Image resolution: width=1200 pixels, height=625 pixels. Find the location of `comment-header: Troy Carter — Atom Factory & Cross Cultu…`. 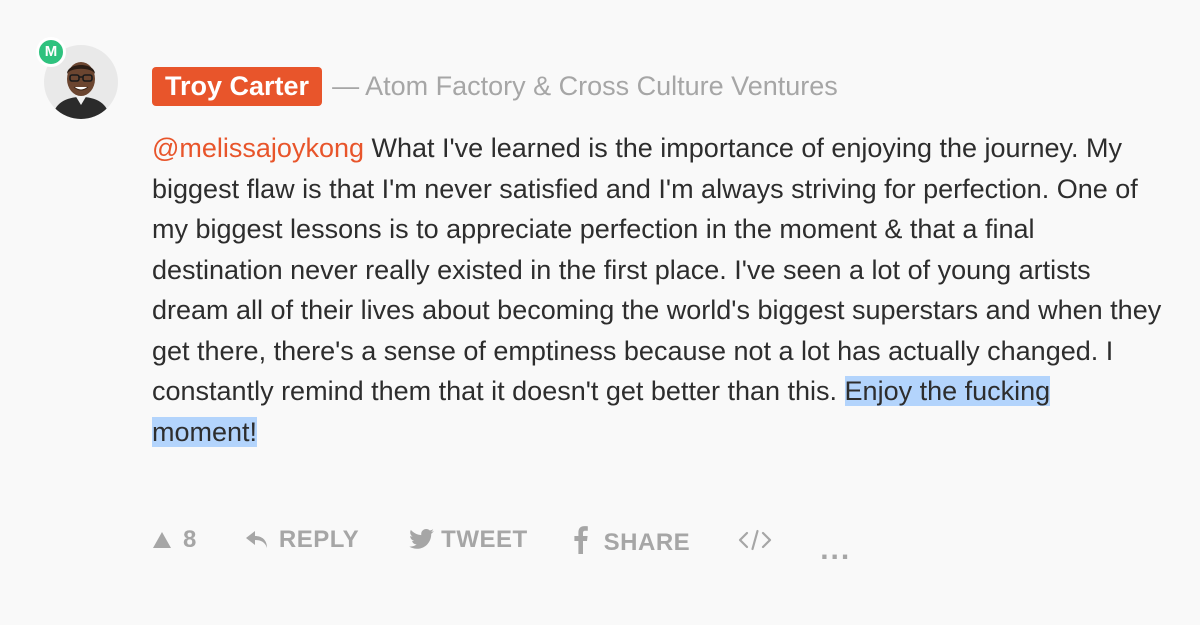

comment-header: Troy Carter — Atom Factory & Cross Cultu… is located at coordinates (495, 86).